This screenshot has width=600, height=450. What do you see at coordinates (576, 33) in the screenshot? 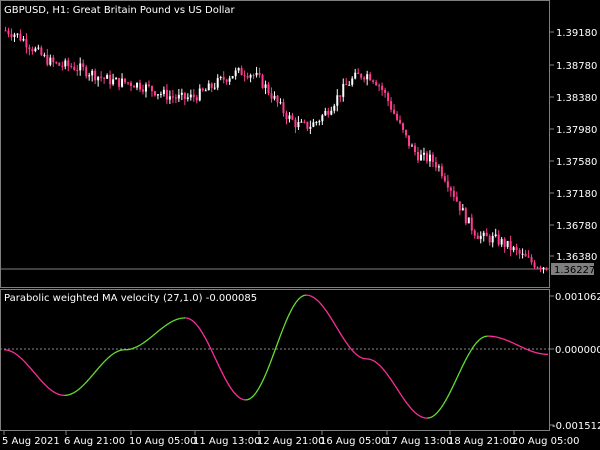
I see `price-tick: 1.39180` at bounding box center [576, 33].